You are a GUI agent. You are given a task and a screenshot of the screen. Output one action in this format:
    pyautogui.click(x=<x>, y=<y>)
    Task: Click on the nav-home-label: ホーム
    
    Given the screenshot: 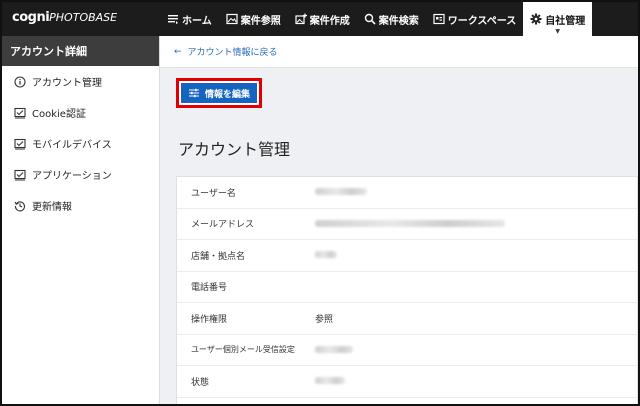 What is the action you would take?
    pyautogui.click(x=197, y=21)
    